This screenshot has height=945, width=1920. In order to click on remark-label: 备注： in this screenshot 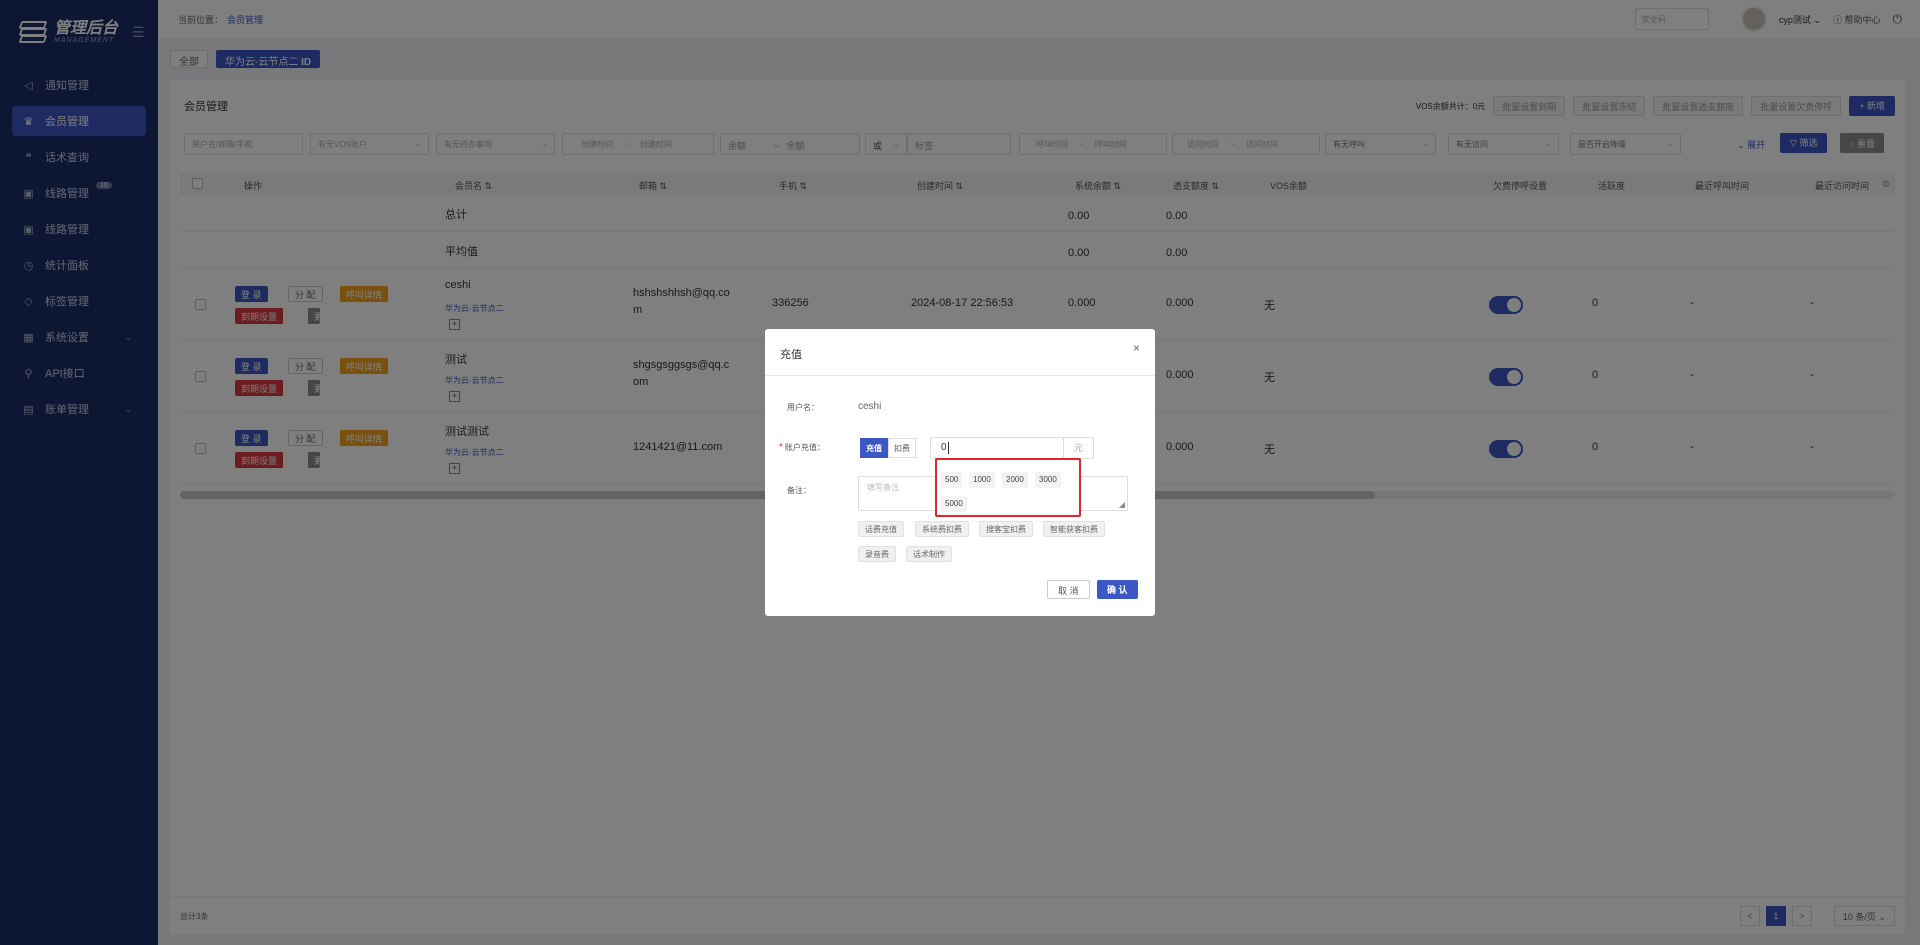, I will do `click(799, 490)`.